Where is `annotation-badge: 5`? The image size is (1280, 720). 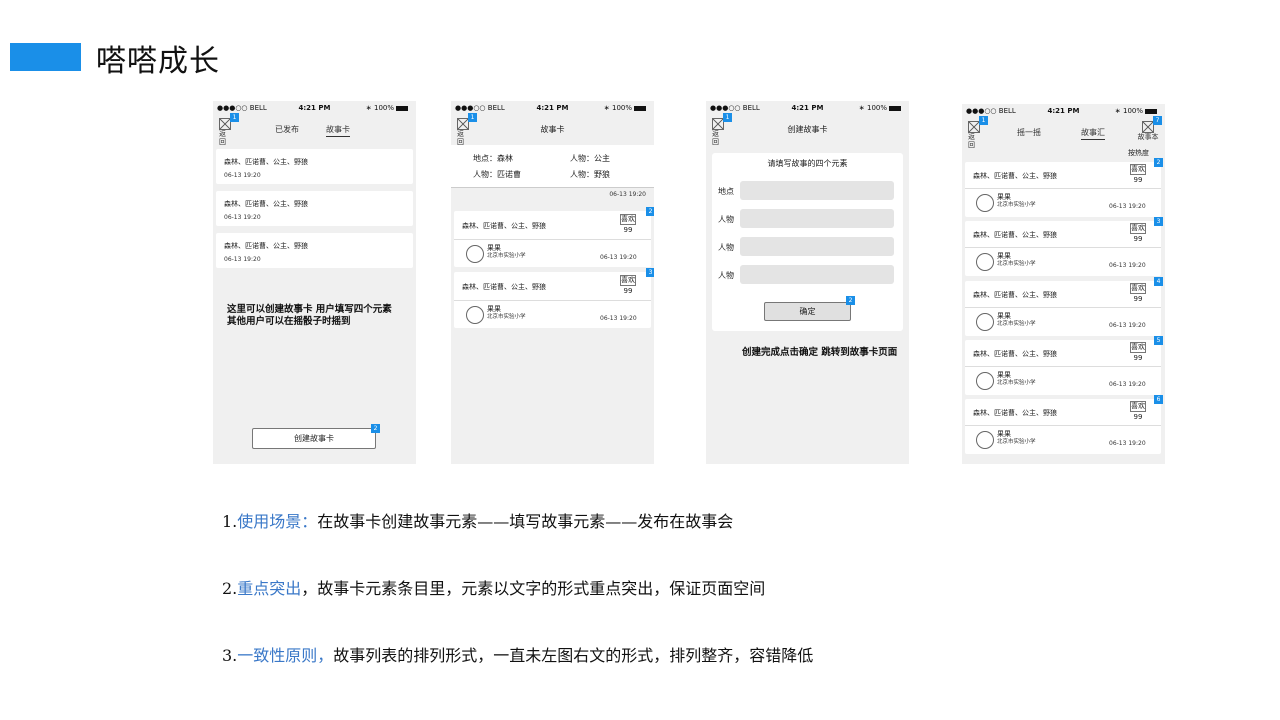
annotation-badge: 5 is located at coordinates (1158, 340).